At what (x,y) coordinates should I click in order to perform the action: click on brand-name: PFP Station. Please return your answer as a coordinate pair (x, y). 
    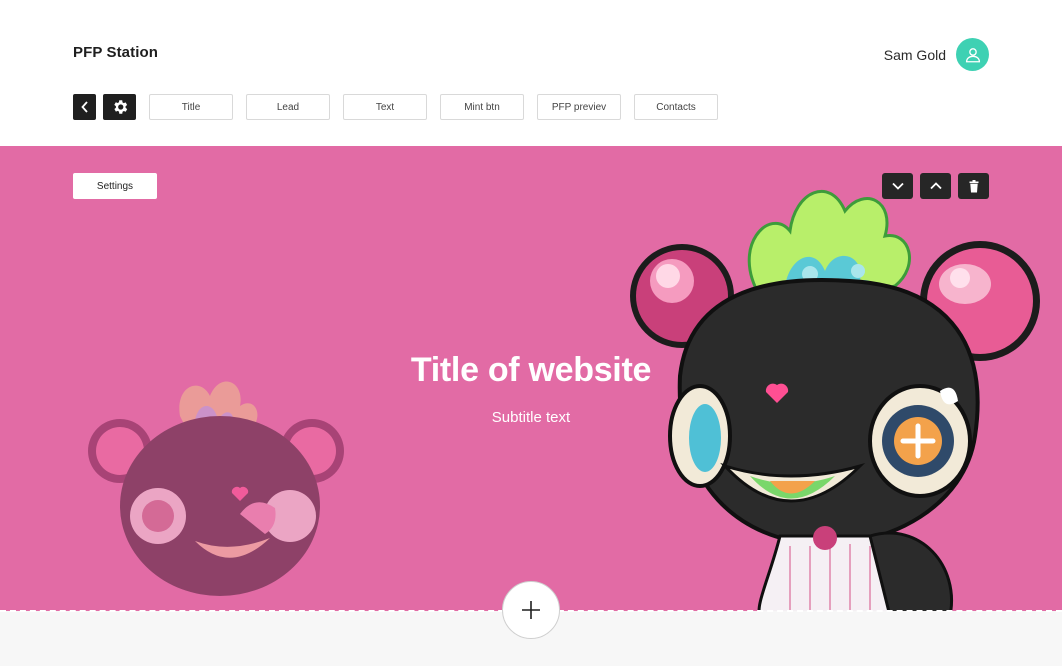
    Looking at the image, I should click on (115, 52).